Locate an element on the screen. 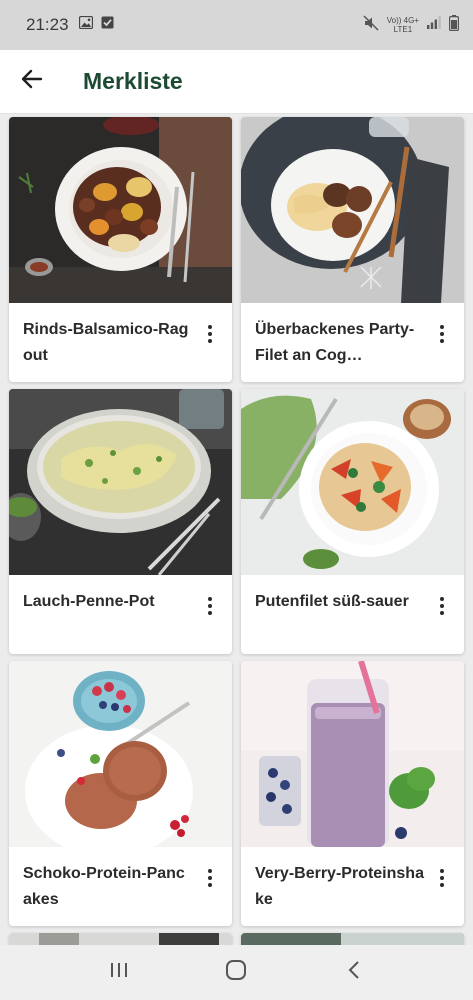 Image resolution: width=473 pixels, height=1000 pixels. network-label-1: Vo)) 4G+ is located at coordinates (402, 20).